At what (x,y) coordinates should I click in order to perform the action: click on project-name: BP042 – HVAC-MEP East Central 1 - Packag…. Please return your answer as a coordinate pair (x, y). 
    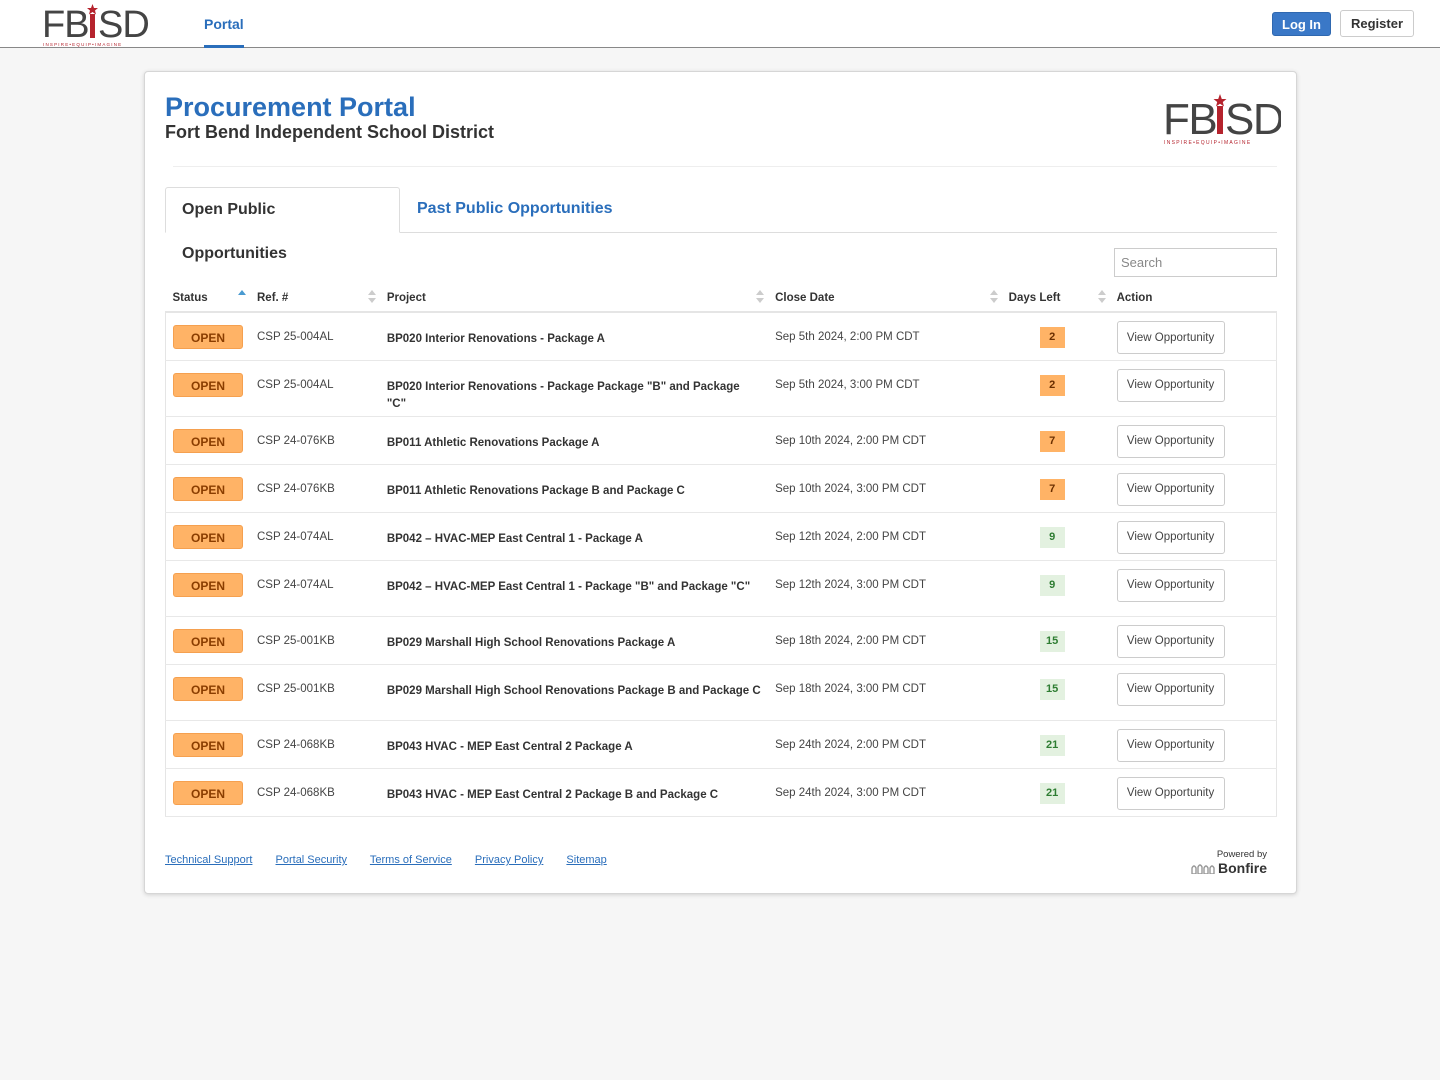
    Looking at the image, I should click on (568, 586).